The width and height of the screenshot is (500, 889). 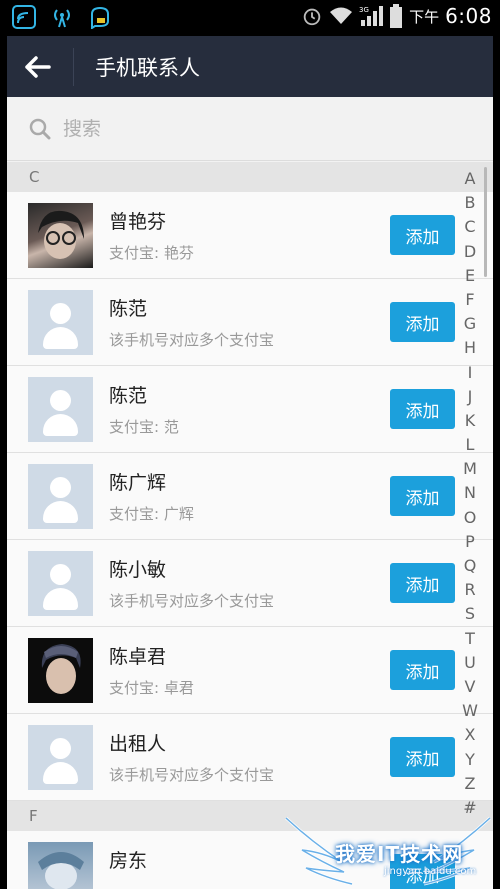 I want to click on page-title: 手机联系人, so click(x=147, y=68).